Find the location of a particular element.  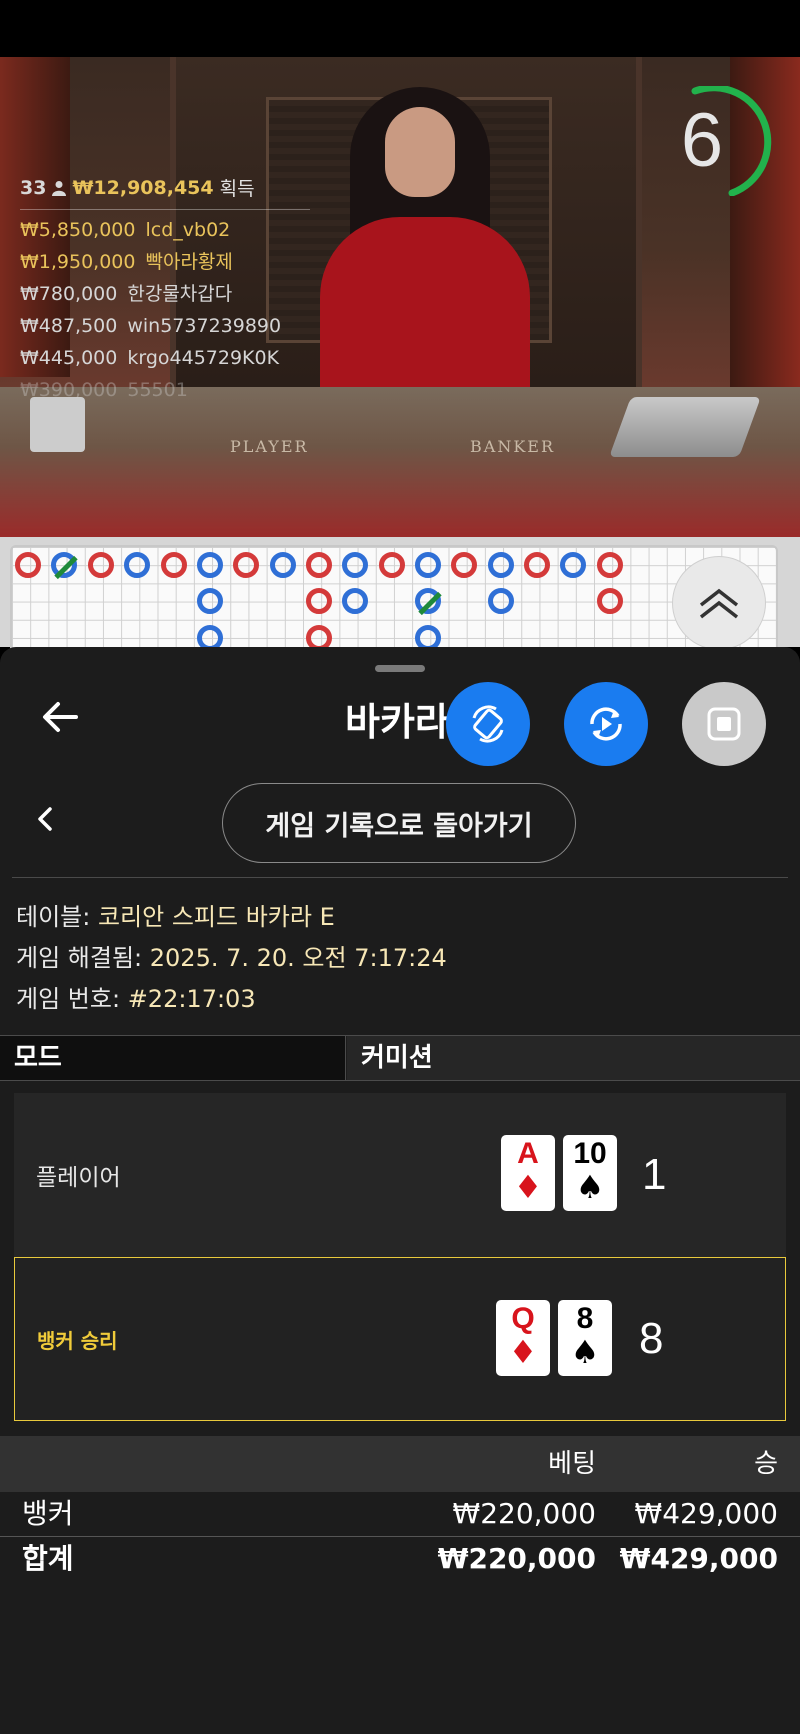

resolved-time: 2025. 7. 20. 오전 7:17:24 is located at coordinates (298, 958).